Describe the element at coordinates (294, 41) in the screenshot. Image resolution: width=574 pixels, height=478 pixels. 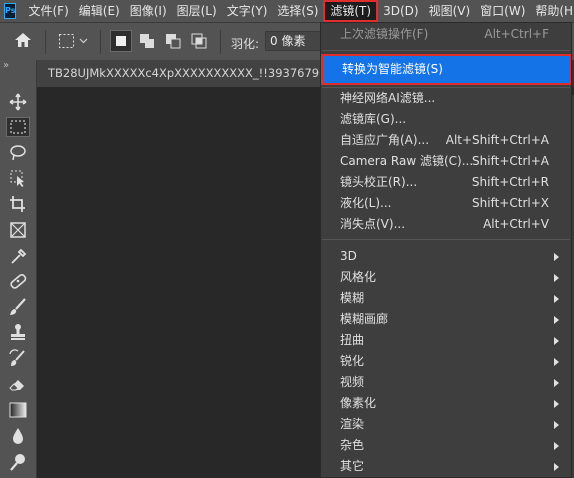
I see `feather-input: 0 像素` at that location.